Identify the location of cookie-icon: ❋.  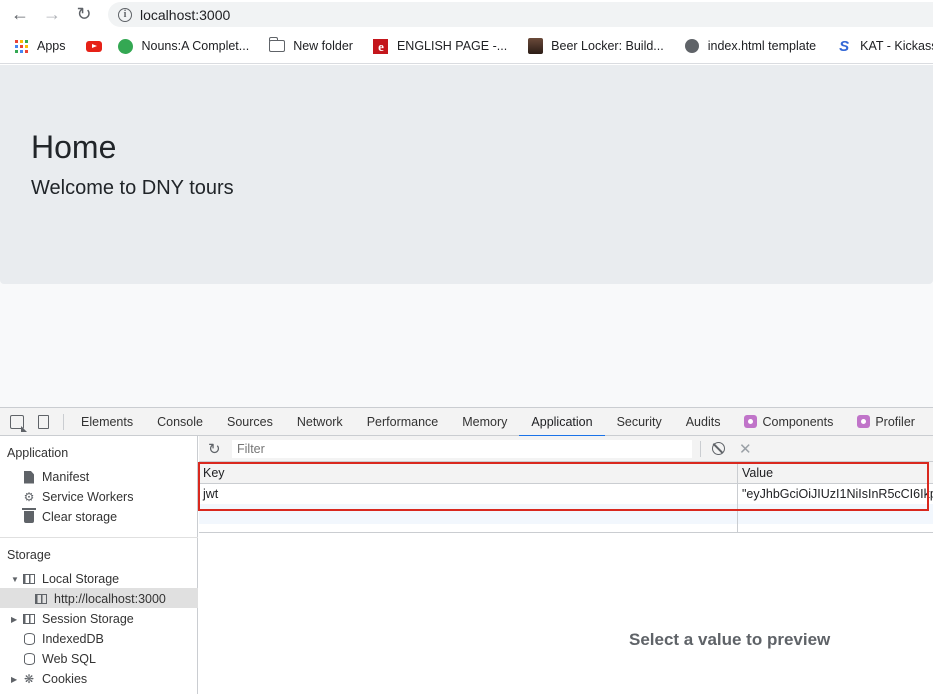
(29, 679).